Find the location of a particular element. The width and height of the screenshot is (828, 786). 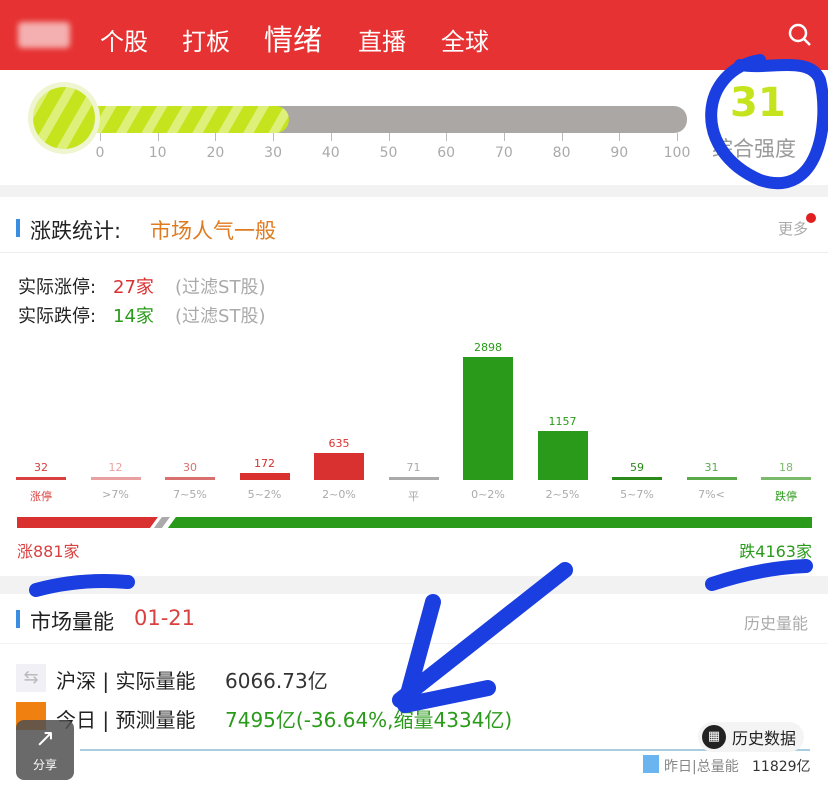

tick-label: 90 is located at coordinates (619, 153).